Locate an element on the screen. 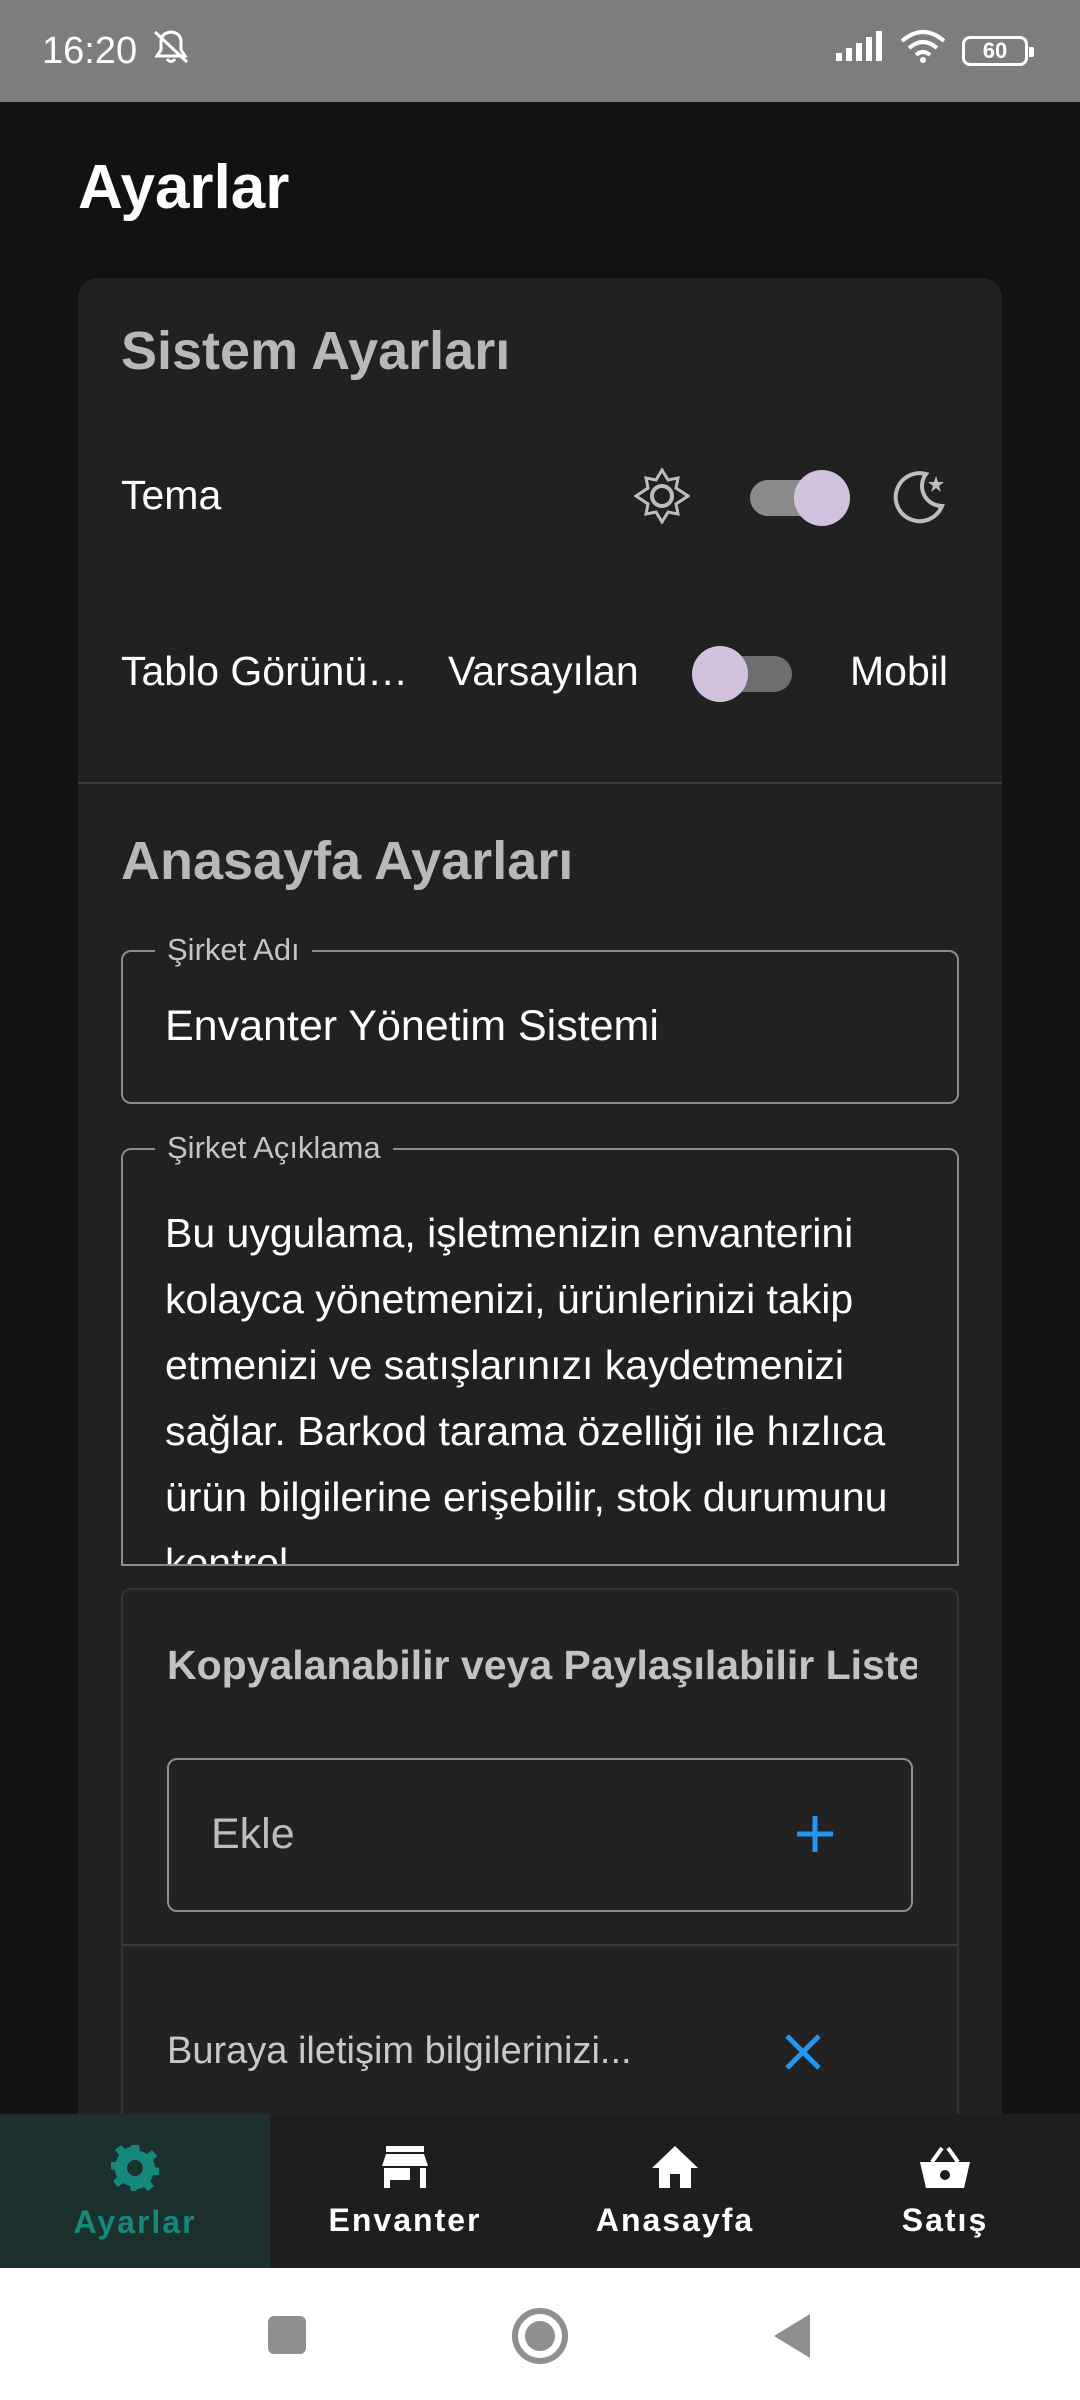 This screenshot has height=2400, width=1080. list-divider is located at coordinates (540, 1945).